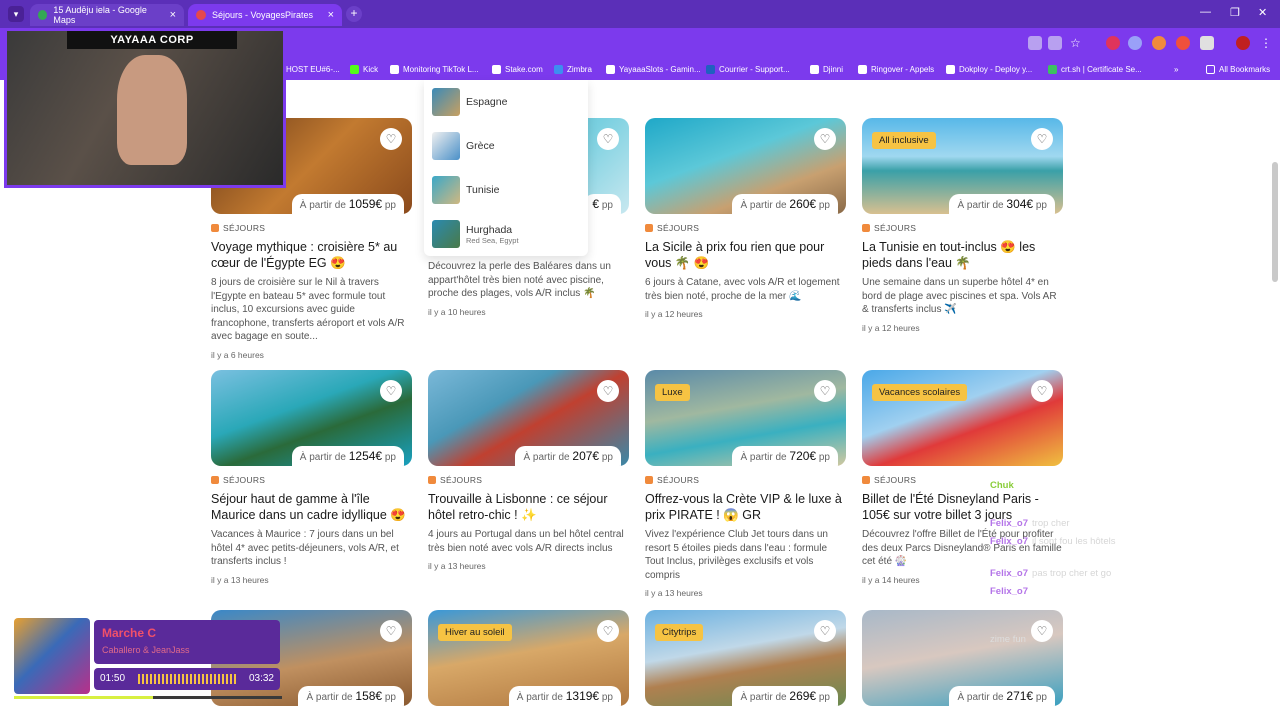  I want to click on deal-time: il y a 6 heures, so click(237, 354).